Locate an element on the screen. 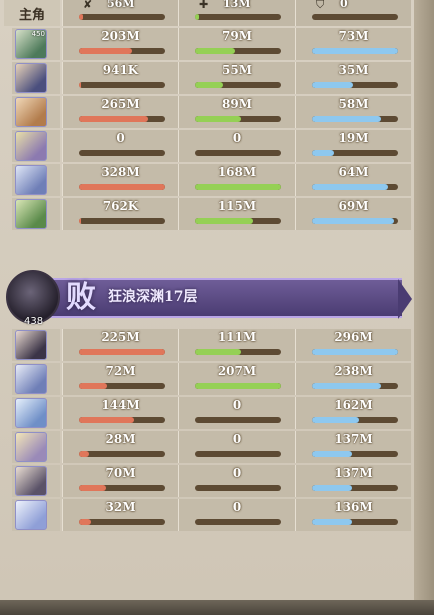 This screenshot has height=615, width=434. damage-value: 203M is located at coordinates (120, 36).